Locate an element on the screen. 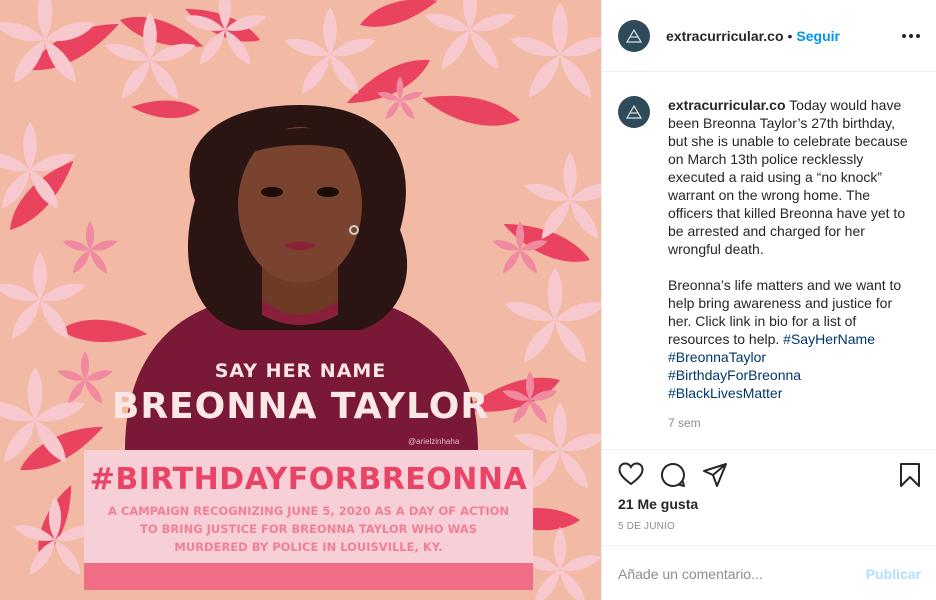  hashtag-link: #BirthdayForBreonna is located at coordinates (734, 375).